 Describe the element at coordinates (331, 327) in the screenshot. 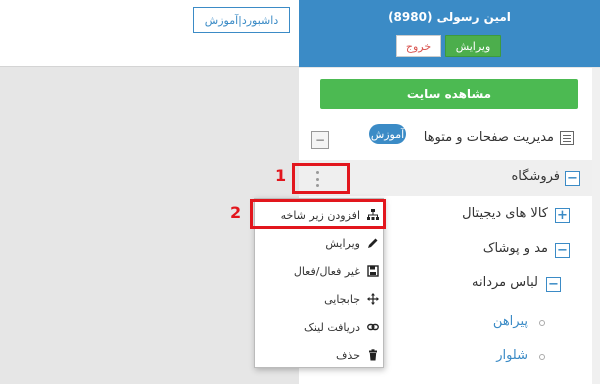

I see `menu-item-label: دریافت لینک` at that location.